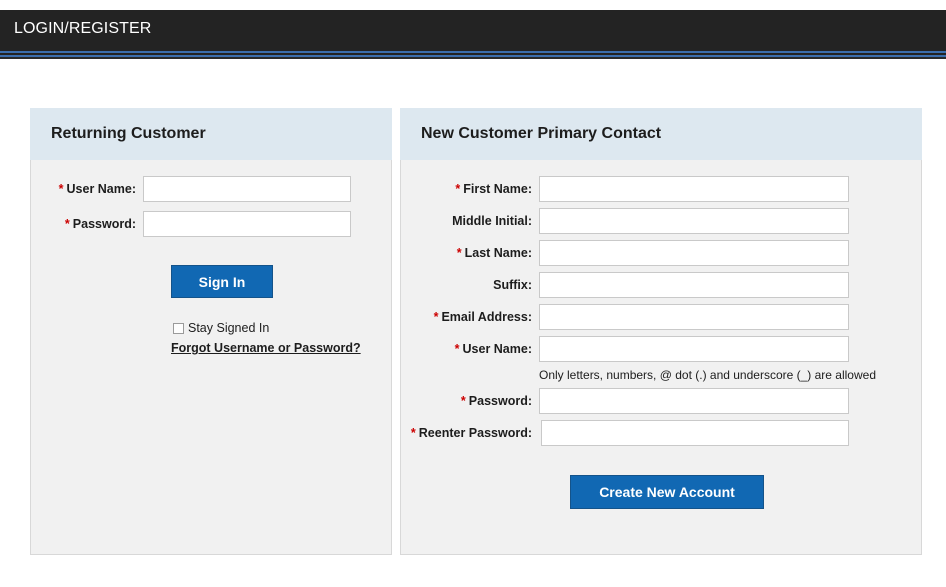  I want to click on form-row-first-name: * First Name:, so click(661, 189).